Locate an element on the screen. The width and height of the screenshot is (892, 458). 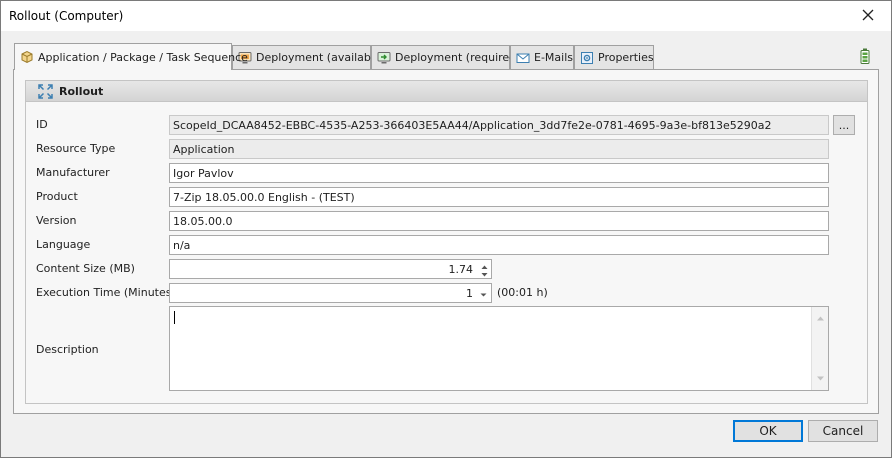
tab-deployment-required-label: Deployment (required) is located at coordinates (458, 57).